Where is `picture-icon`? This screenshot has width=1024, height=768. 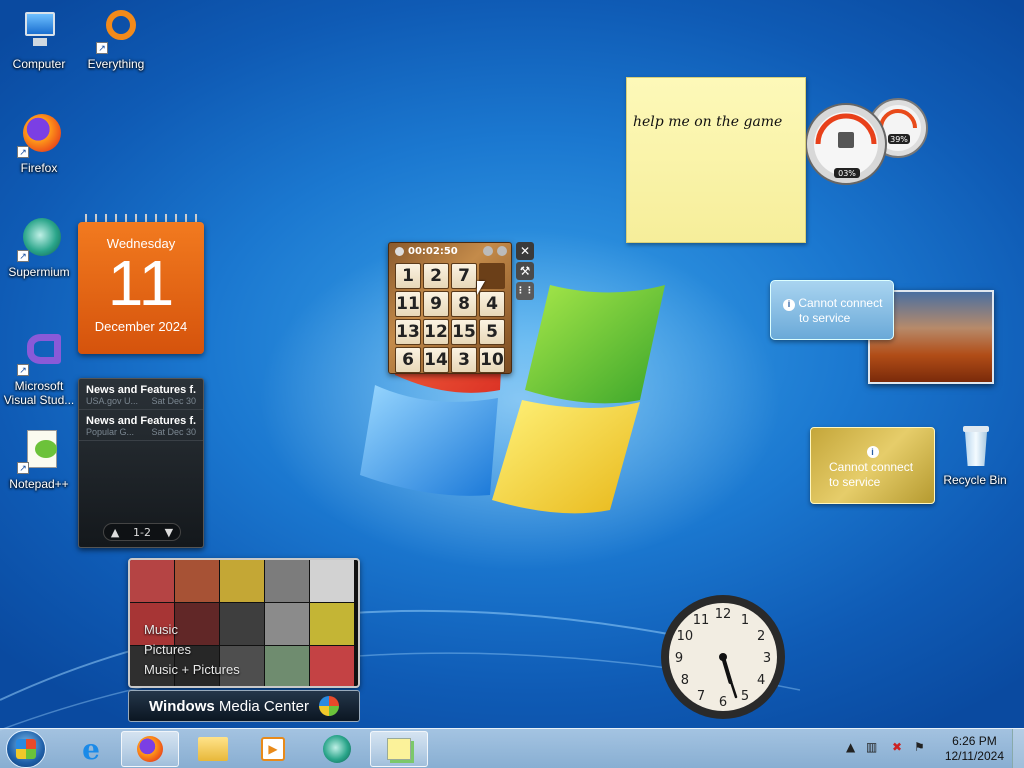
picture-icon is located at coordinates (502, 251).